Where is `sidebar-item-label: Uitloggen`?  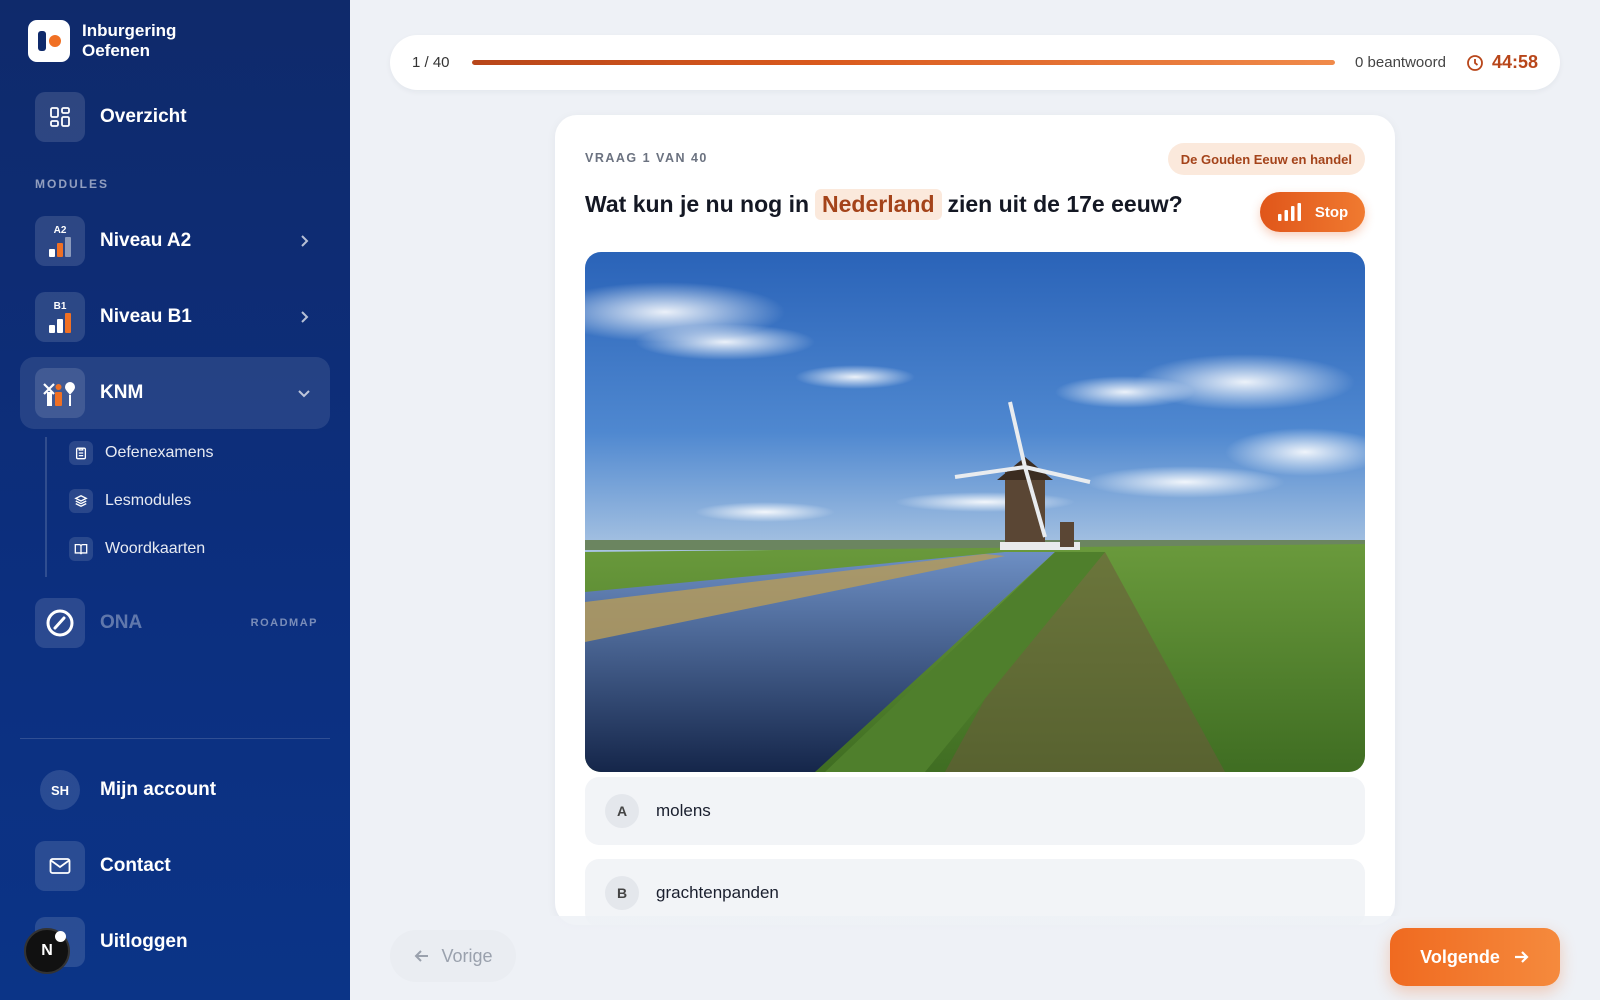
sidebar-item-label: Uitloggen is located at coordinates (144, 941).